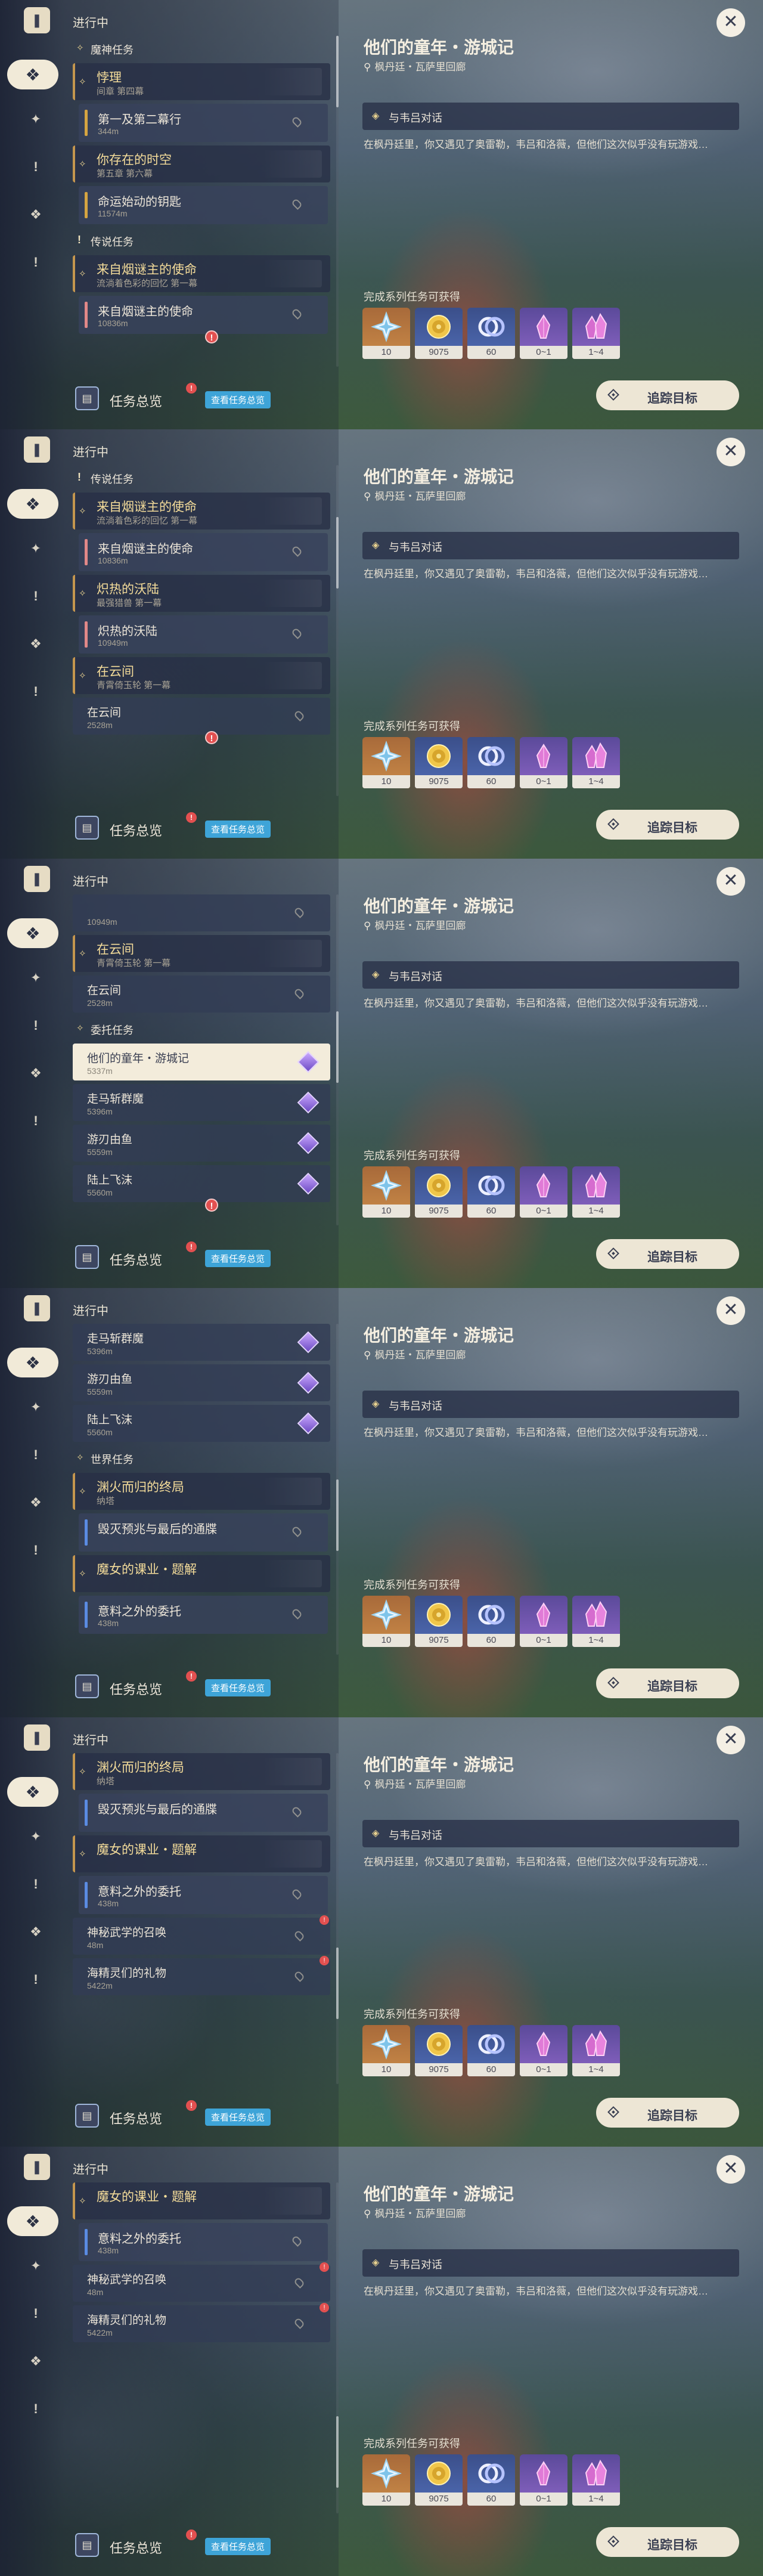 The height and width of the screenshot is (2576, 763). I want to click on quest-item: 在云间 2528m, so click(201, 716).